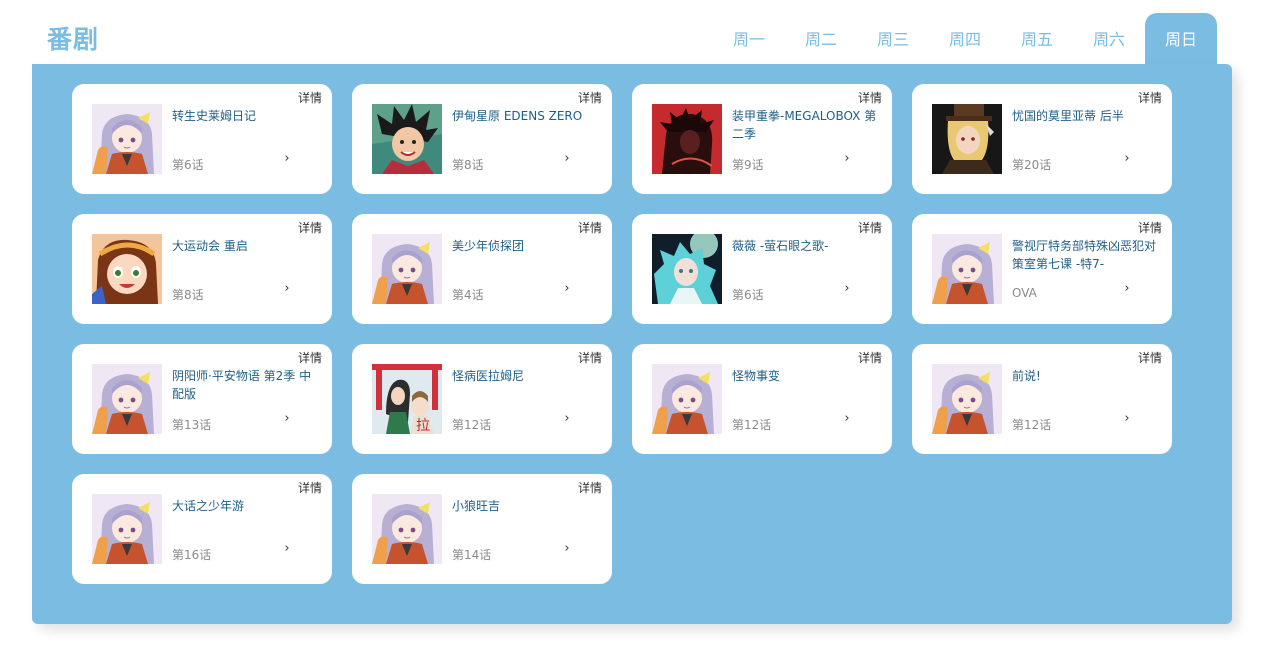 This screenshot has height=659, width=1262. Describe the element at coordinates (749, 38) in the screenshot. I see `tab-monday: 周一` at that location.